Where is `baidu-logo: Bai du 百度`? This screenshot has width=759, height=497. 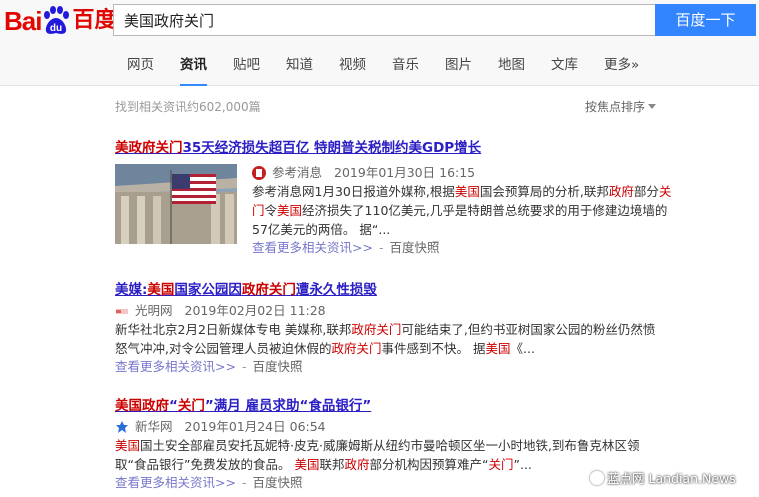 baidu-logo: Bai du 百度 is located at coordinates (60, 20).